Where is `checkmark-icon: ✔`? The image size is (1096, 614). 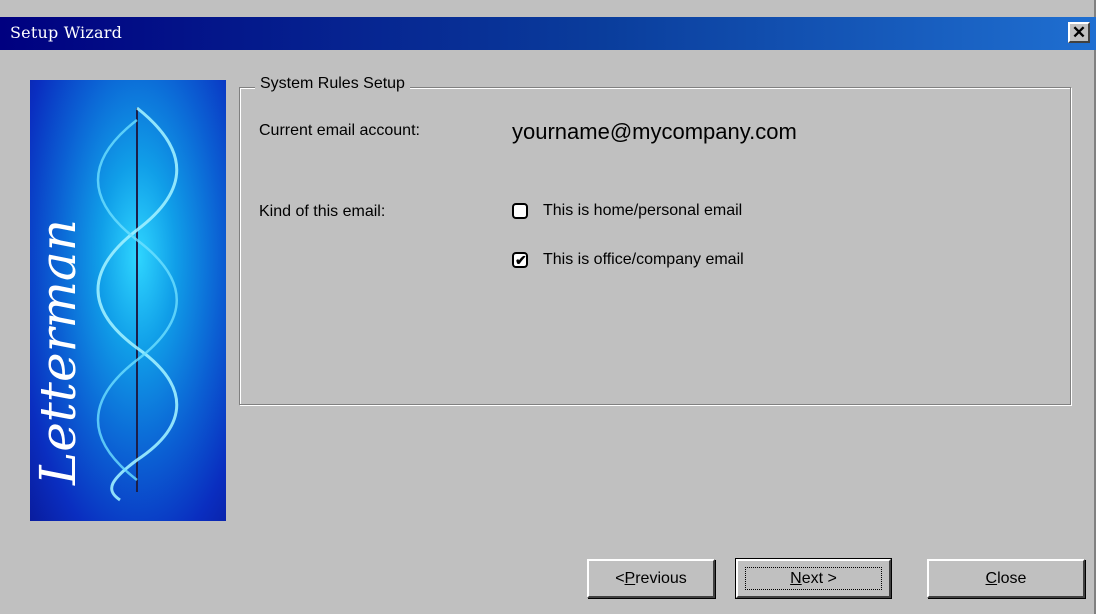 checkmark-icon: ✔ is located at coordinates (521, 260).